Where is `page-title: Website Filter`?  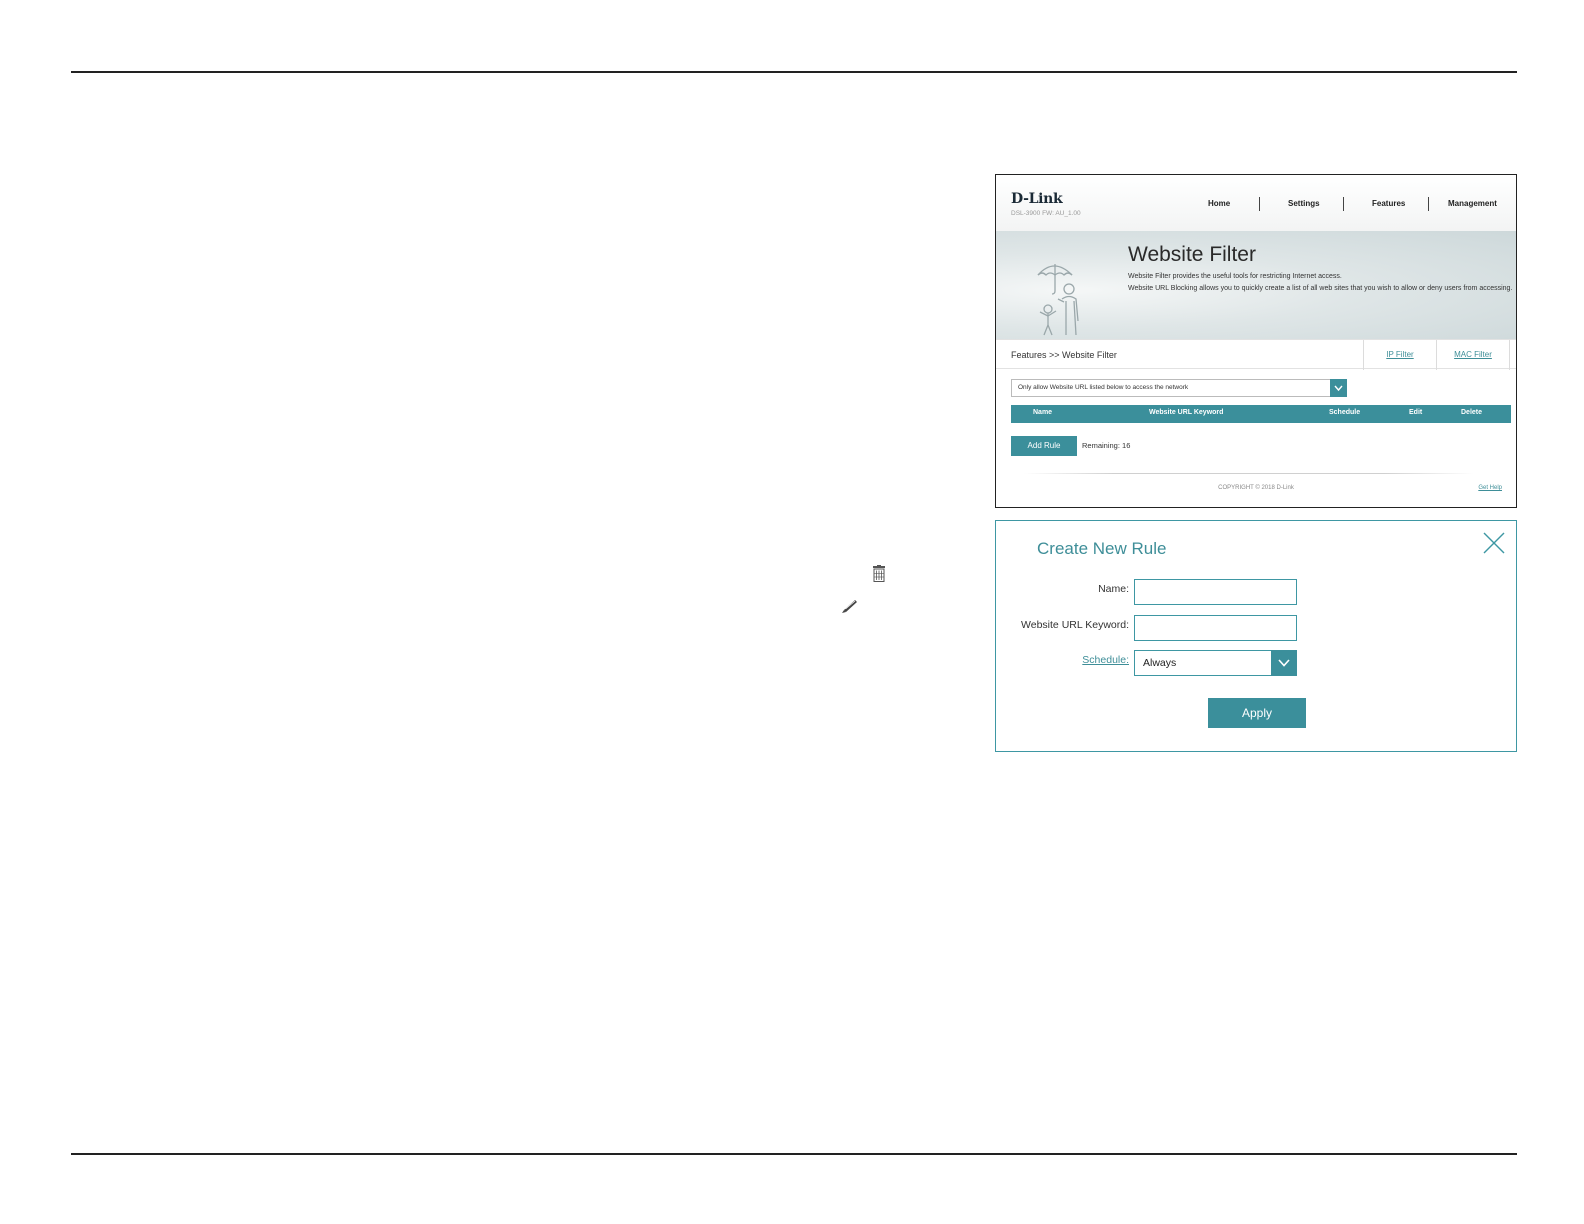 page-title: Website Filter is located at coordinates (1192, 254).